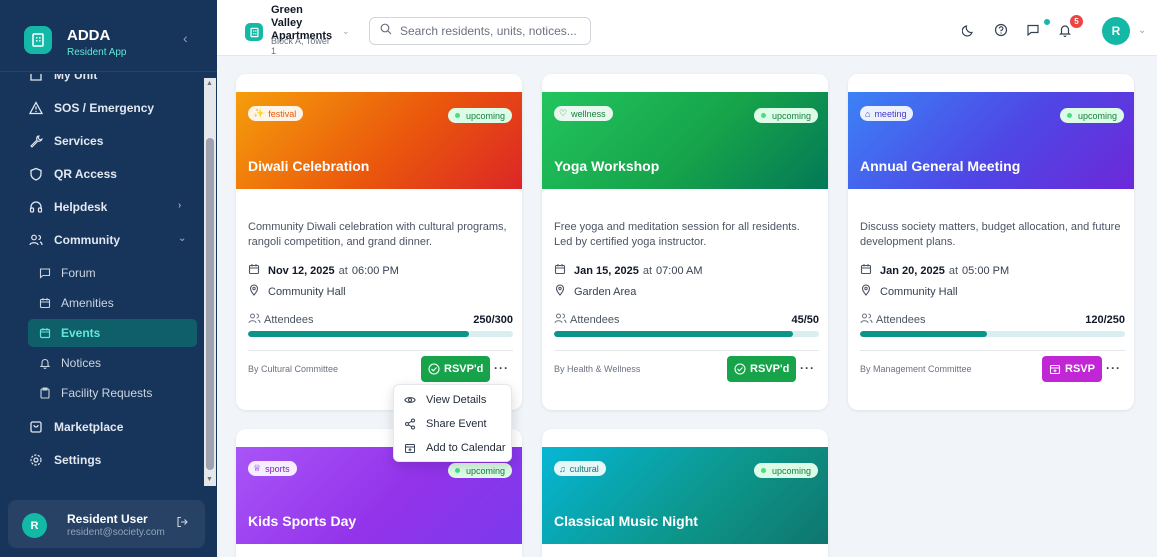 The width and height of the screenshot is (1157, 557). I want to click on moon-icon, so click(969, 30).